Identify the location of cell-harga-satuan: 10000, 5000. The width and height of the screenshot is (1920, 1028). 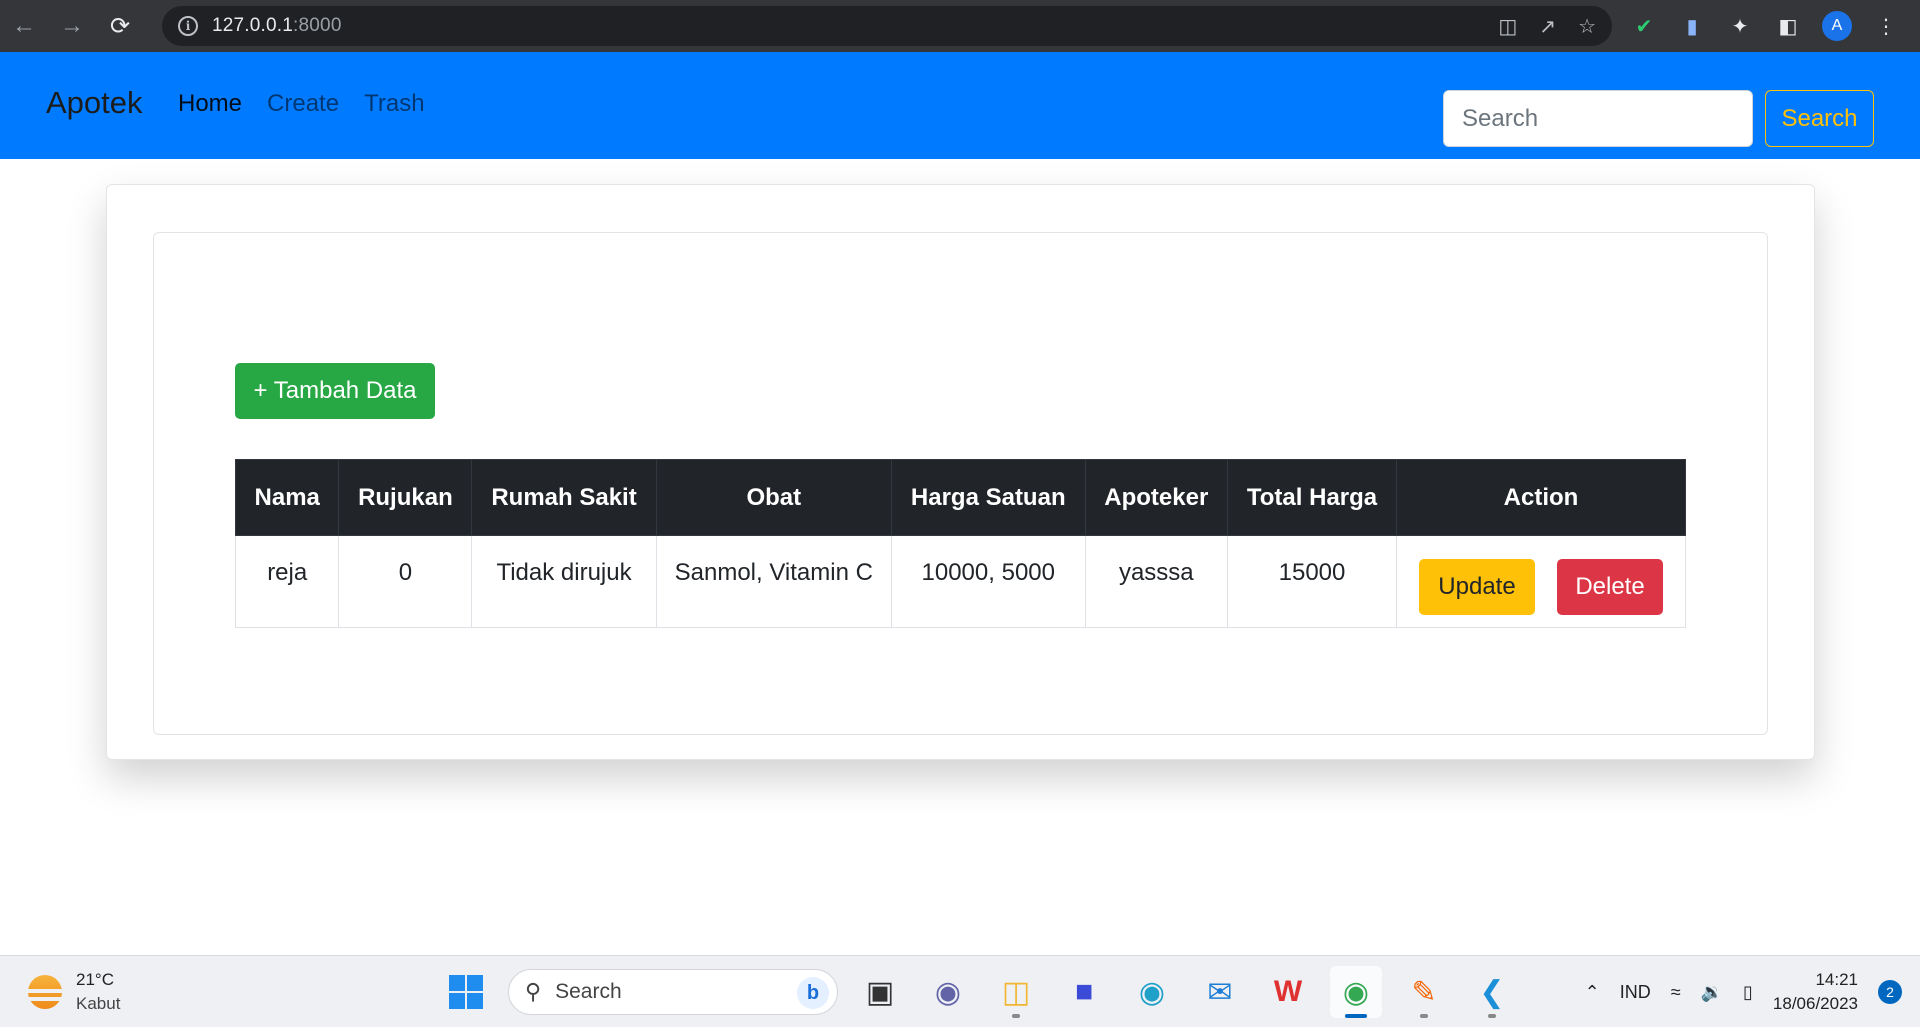
(988, 581).